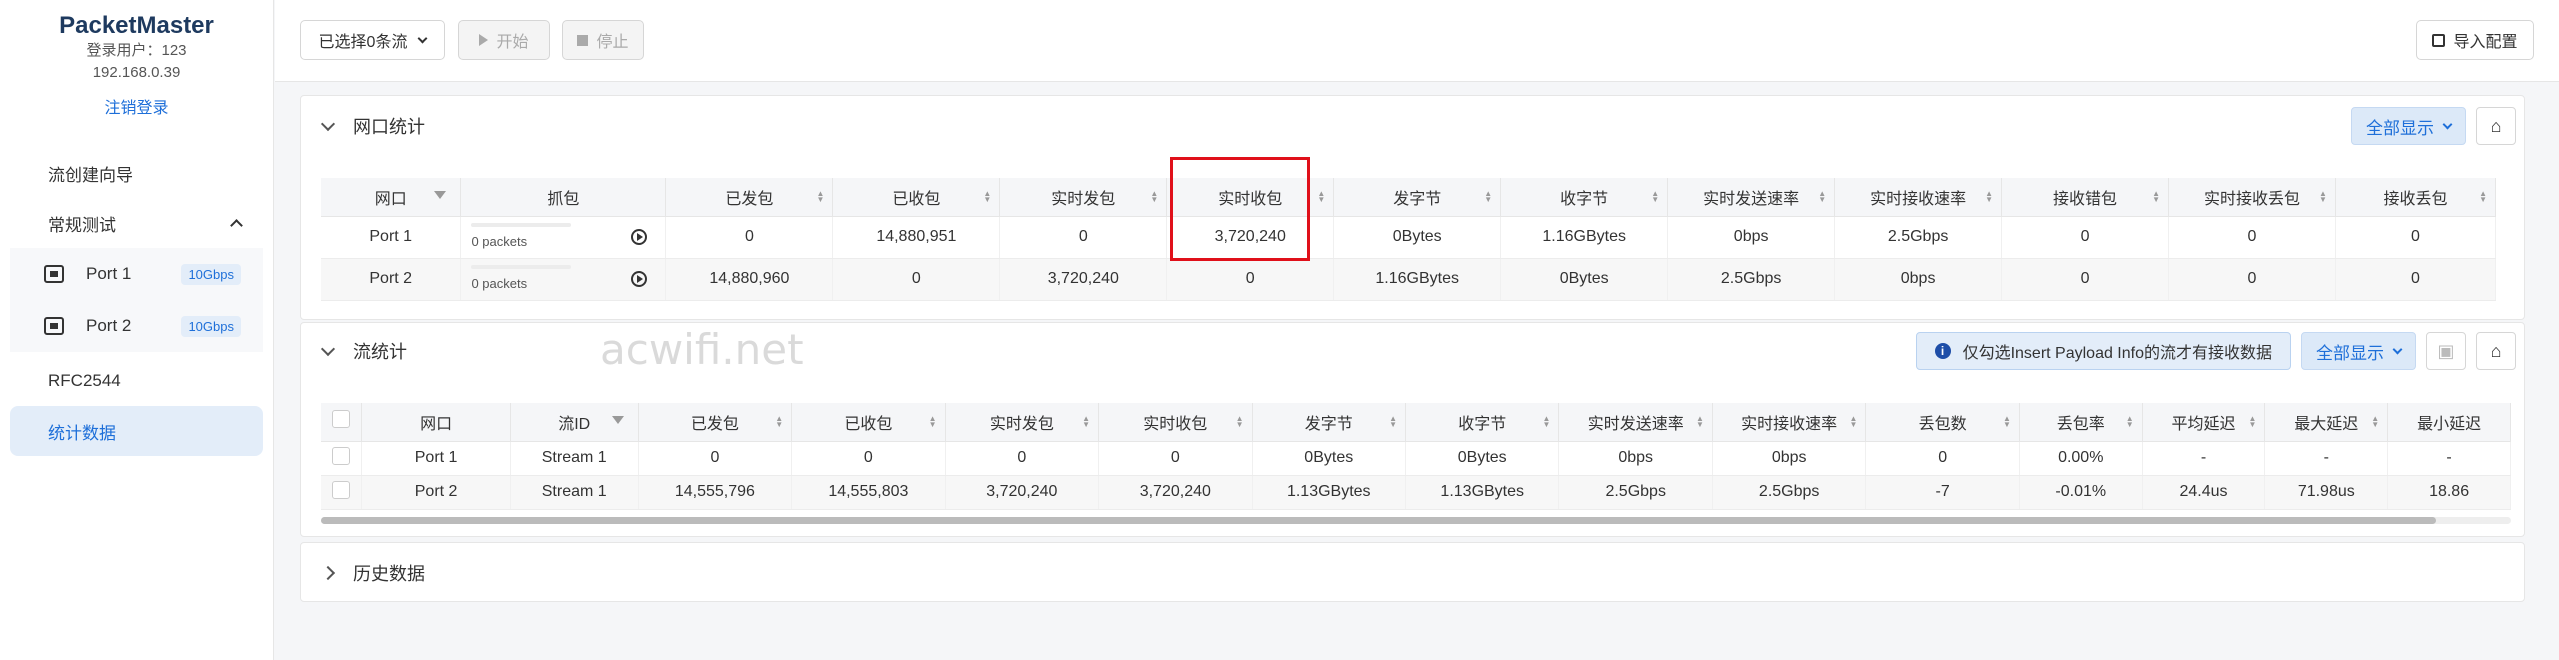  Describe the element at coordinates (136, 50) in the screenshot. I see `user-label: 登录用户：123` at that location.